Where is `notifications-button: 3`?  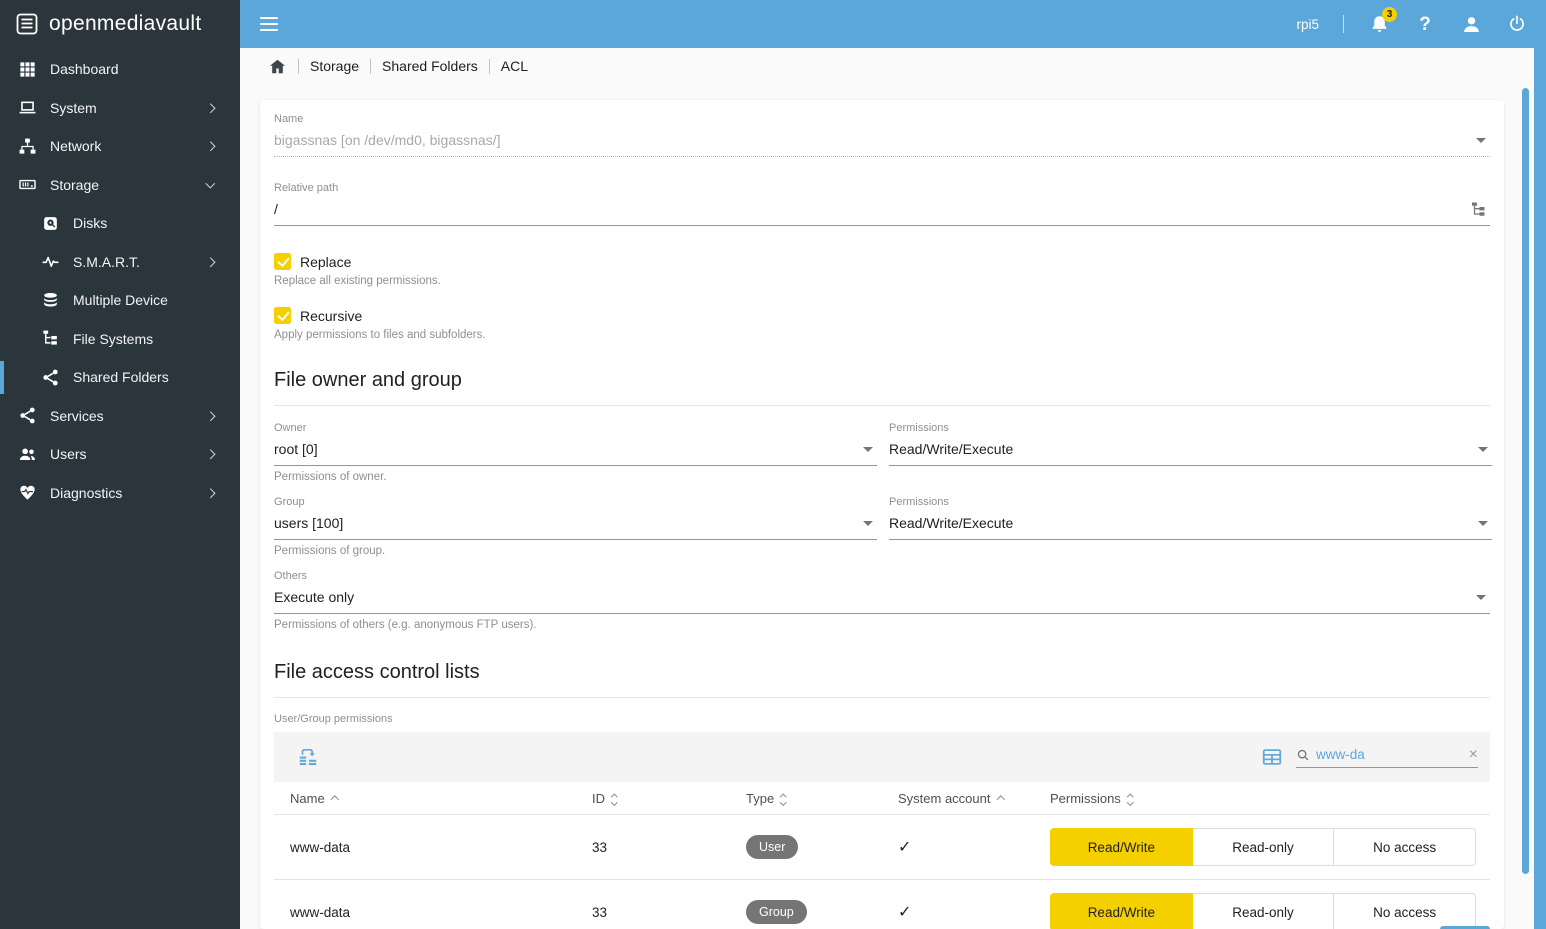
notifications-button: 3 is located at coordinates (1382, 21).